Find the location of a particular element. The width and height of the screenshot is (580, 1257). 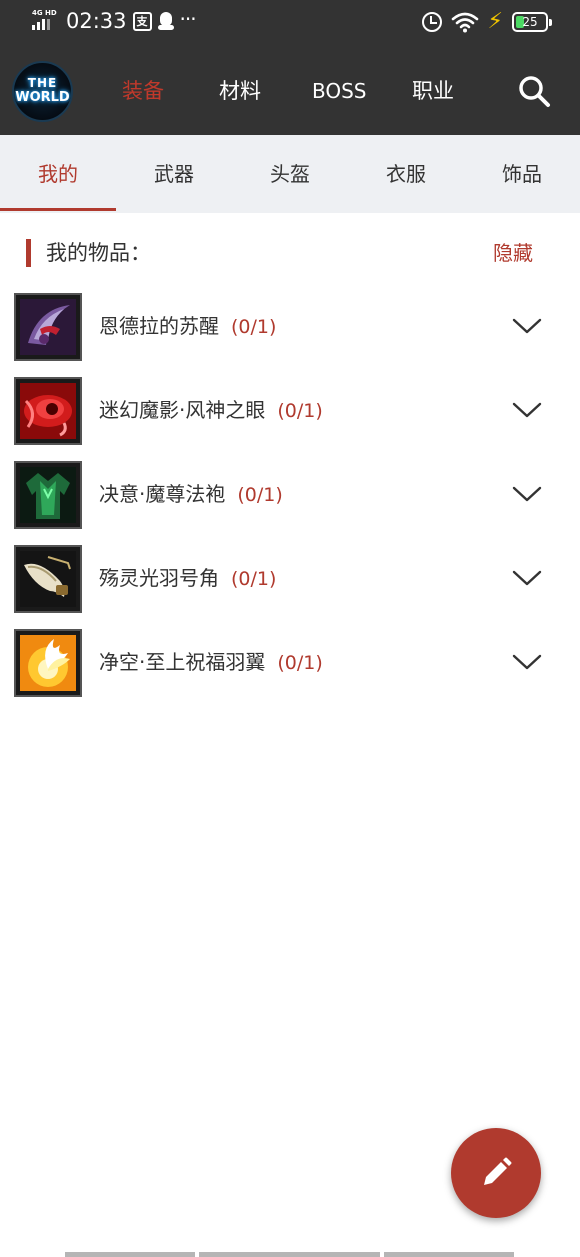

item-label: 净空·至上祝福羽翼 (0/1) is located at coordinates (211, 662).